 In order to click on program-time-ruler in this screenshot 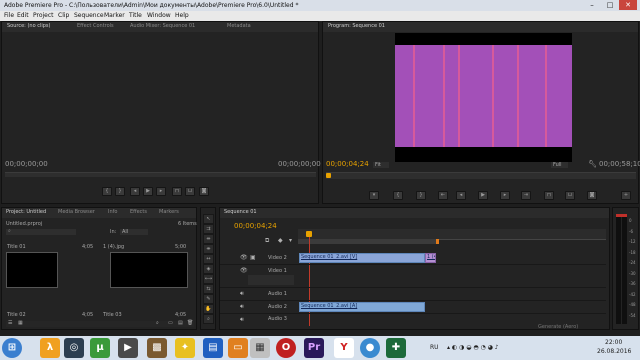, I will do `click(481, 175)`.